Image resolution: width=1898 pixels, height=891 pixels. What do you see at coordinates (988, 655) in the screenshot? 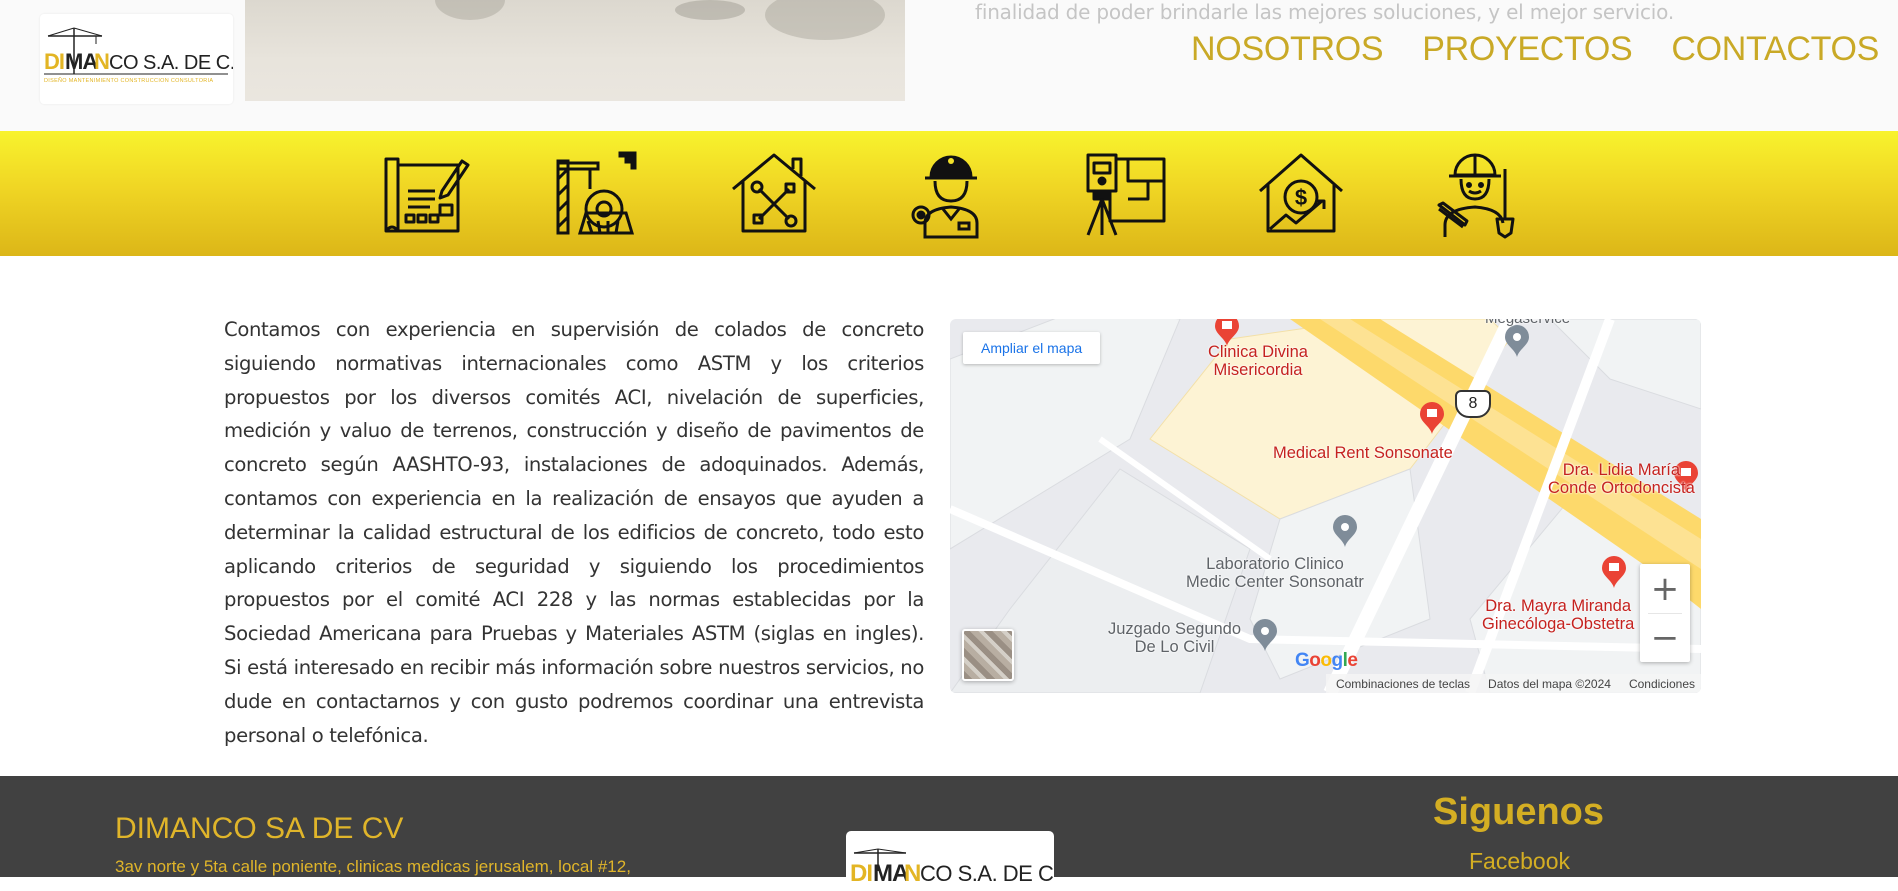
I see `map-satellite-toggle` at bounding box center [988, 655].